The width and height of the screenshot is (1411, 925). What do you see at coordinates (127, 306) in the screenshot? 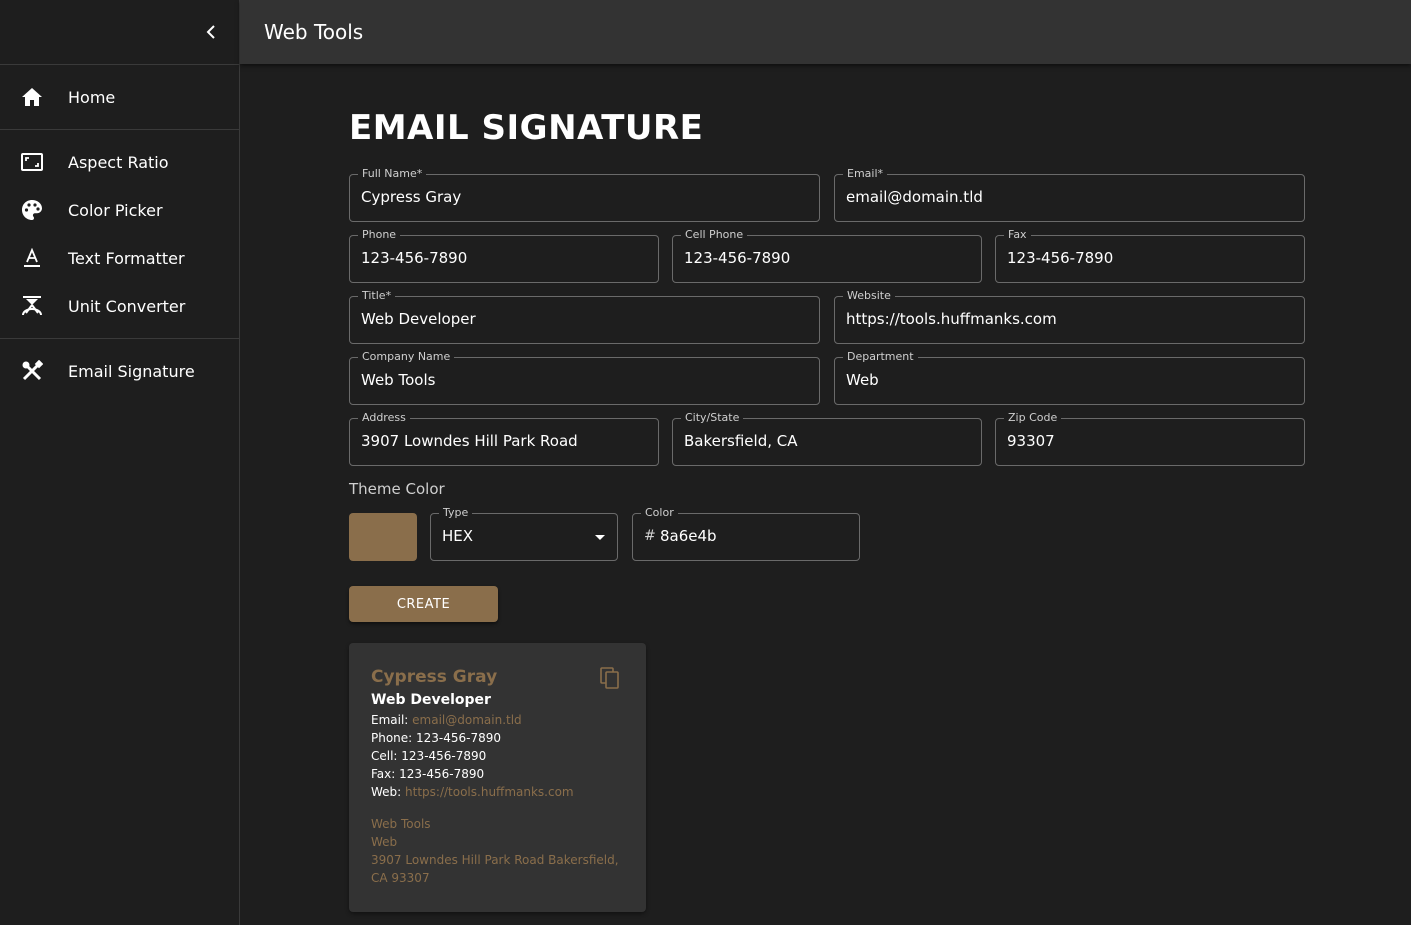
I see `sidebar-item-label: Unit Converter` at bounding box center [127, 306].